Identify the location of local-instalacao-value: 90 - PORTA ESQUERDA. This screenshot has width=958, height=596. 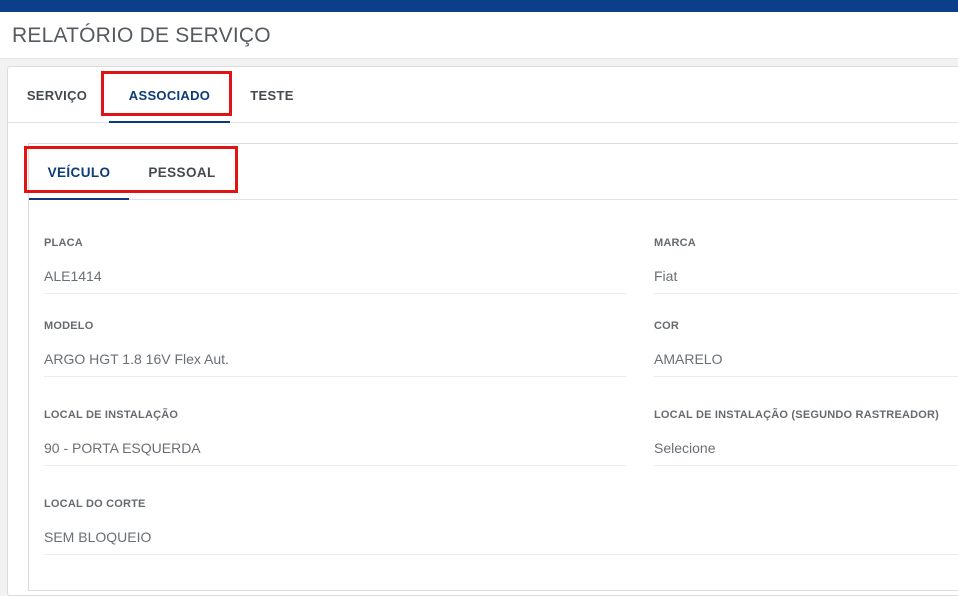
(122, 448).